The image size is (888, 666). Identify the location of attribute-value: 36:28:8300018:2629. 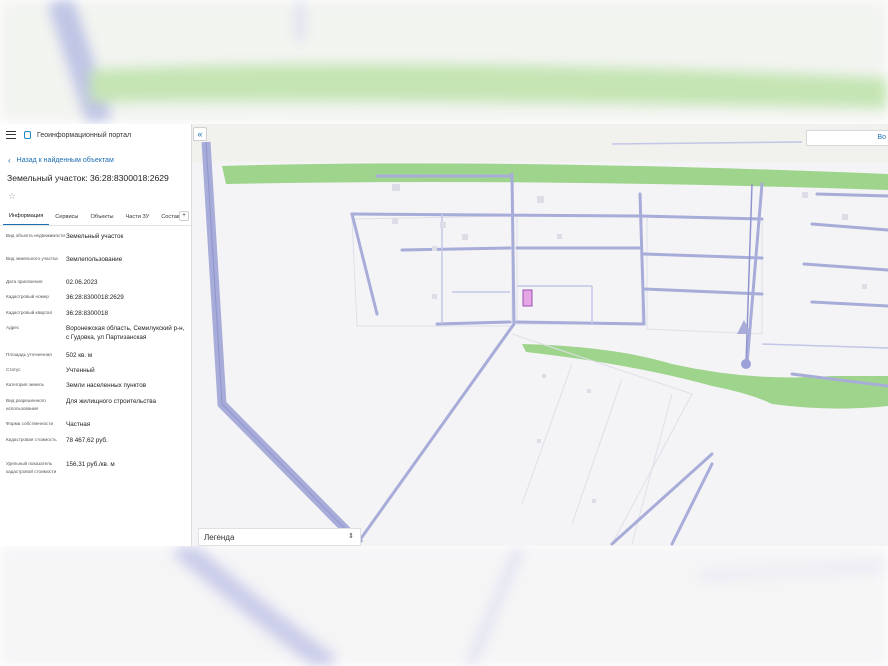
(95, 297).